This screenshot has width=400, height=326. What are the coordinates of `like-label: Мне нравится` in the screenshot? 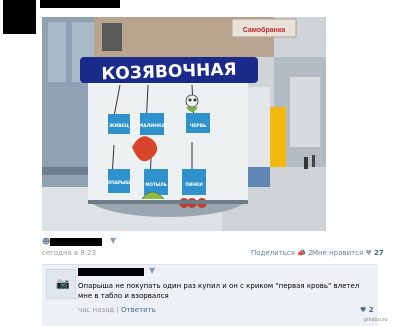 It's located at (338, 253).